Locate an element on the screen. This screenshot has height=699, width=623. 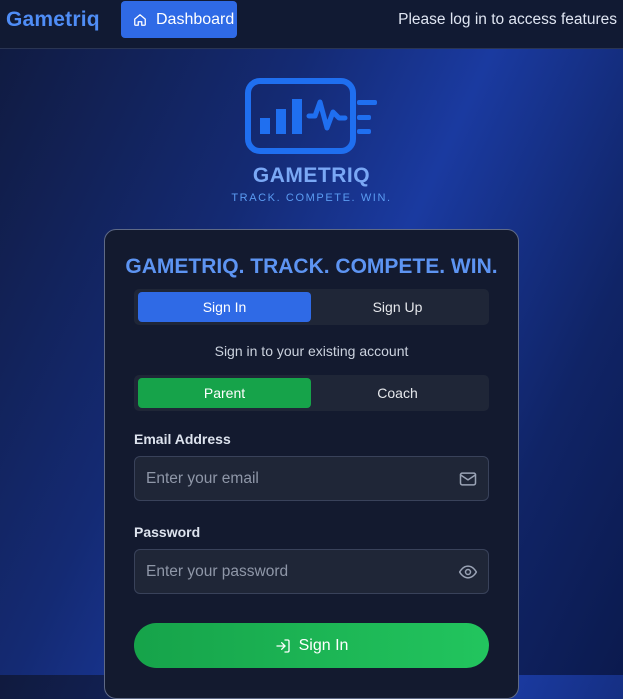
auth-mode-toggle: Sign In Sign Up is located at coordinates (311, 307).